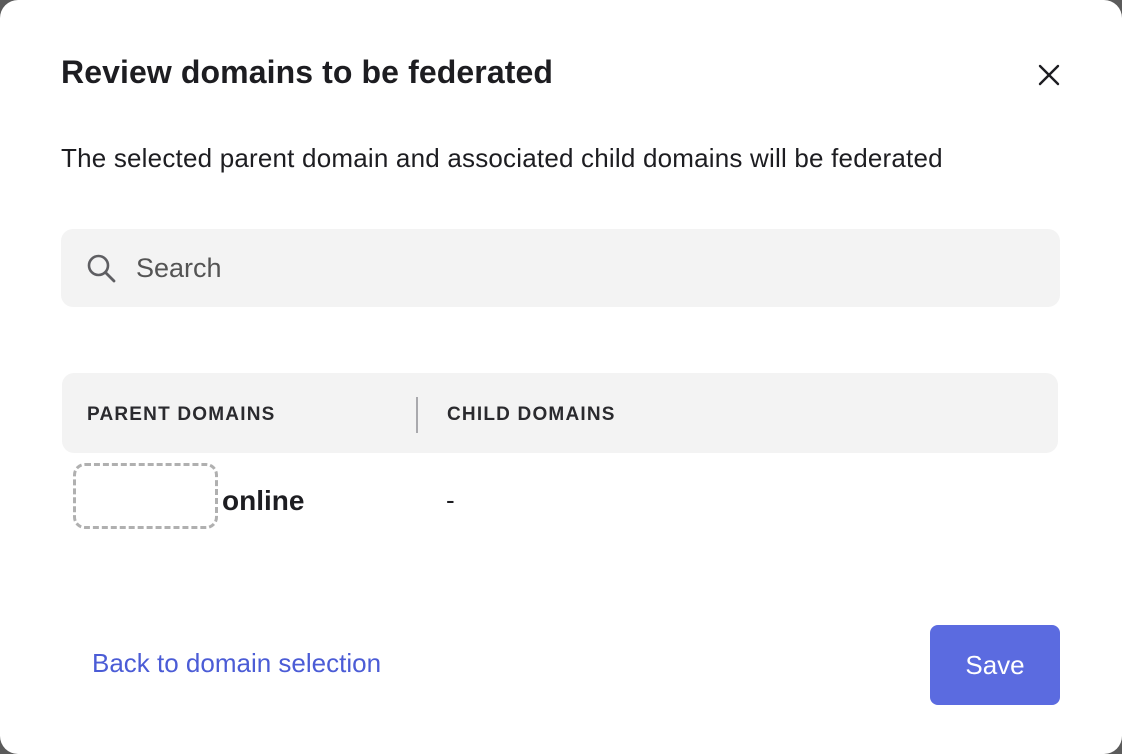  I want to click on save-button: Save, so click(995, 665).